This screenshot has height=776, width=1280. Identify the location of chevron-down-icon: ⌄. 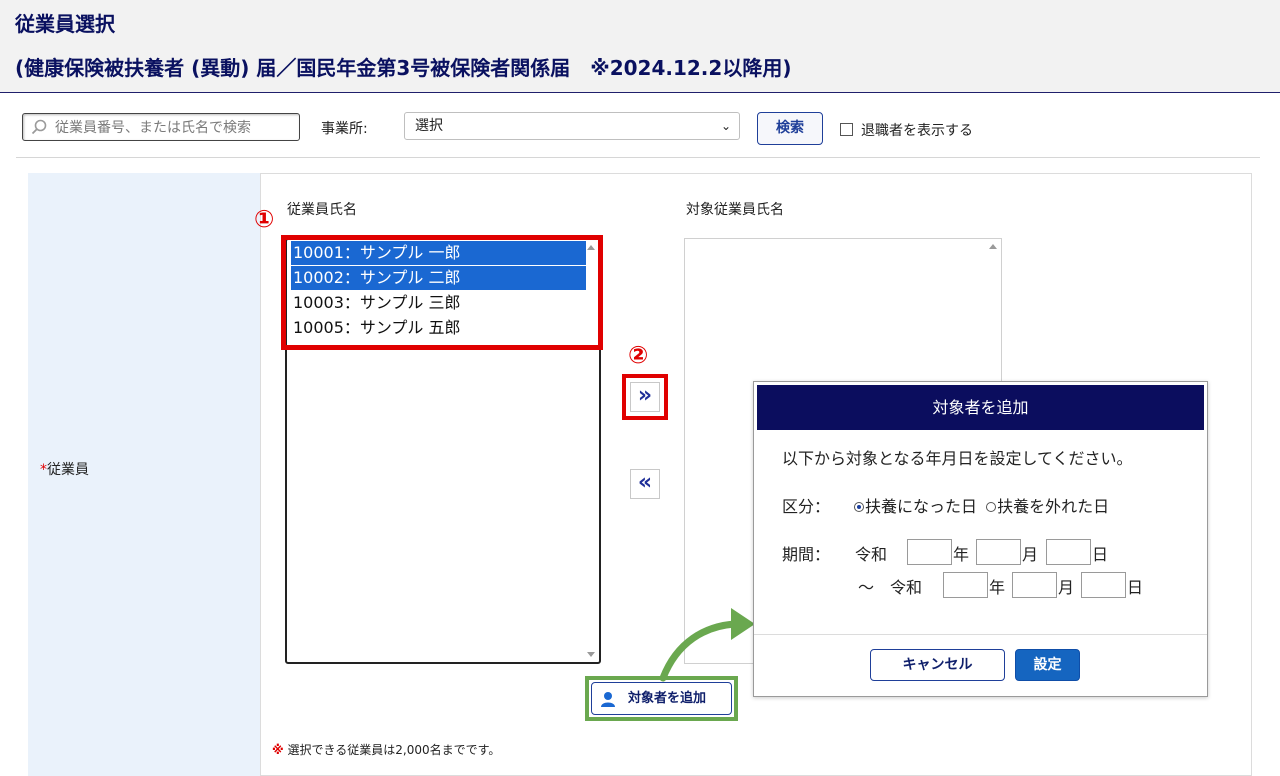
(725, 126).